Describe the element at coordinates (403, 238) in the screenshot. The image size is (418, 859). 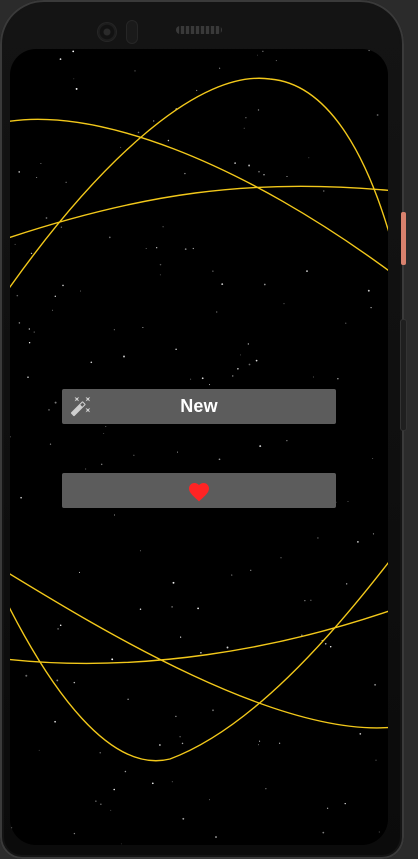
I see `power-button` at that location.